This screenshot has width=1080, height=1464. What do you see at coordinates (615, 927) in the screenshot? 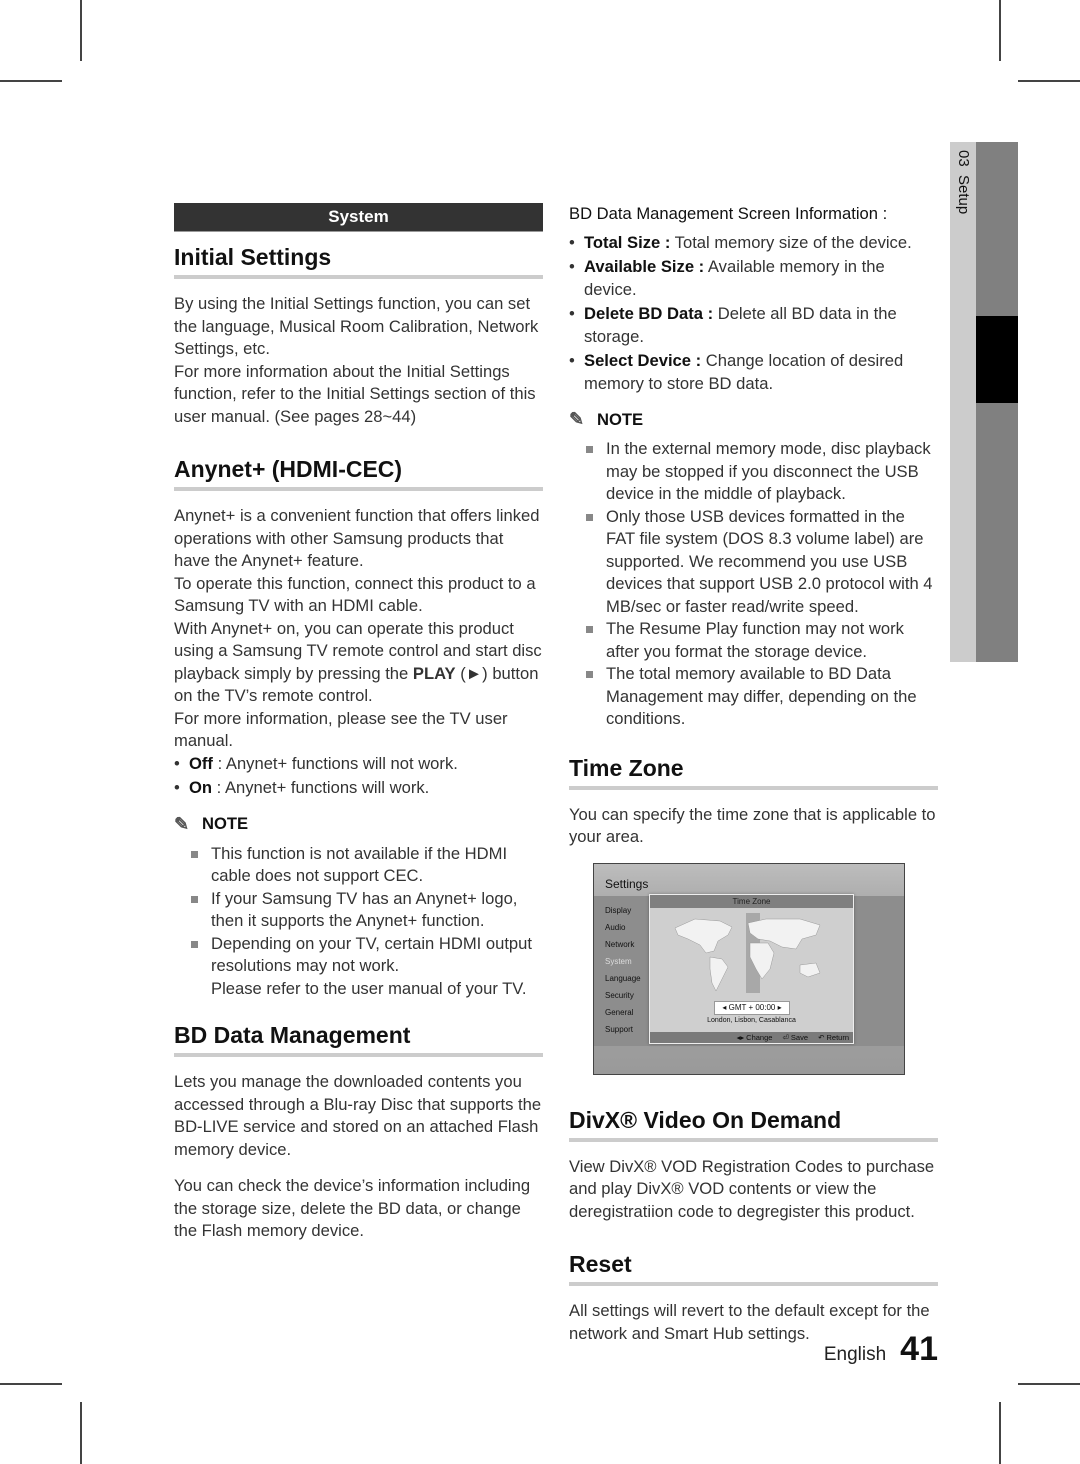
I see `screen-menu-item: Audio` at bounding box center [615, 927].